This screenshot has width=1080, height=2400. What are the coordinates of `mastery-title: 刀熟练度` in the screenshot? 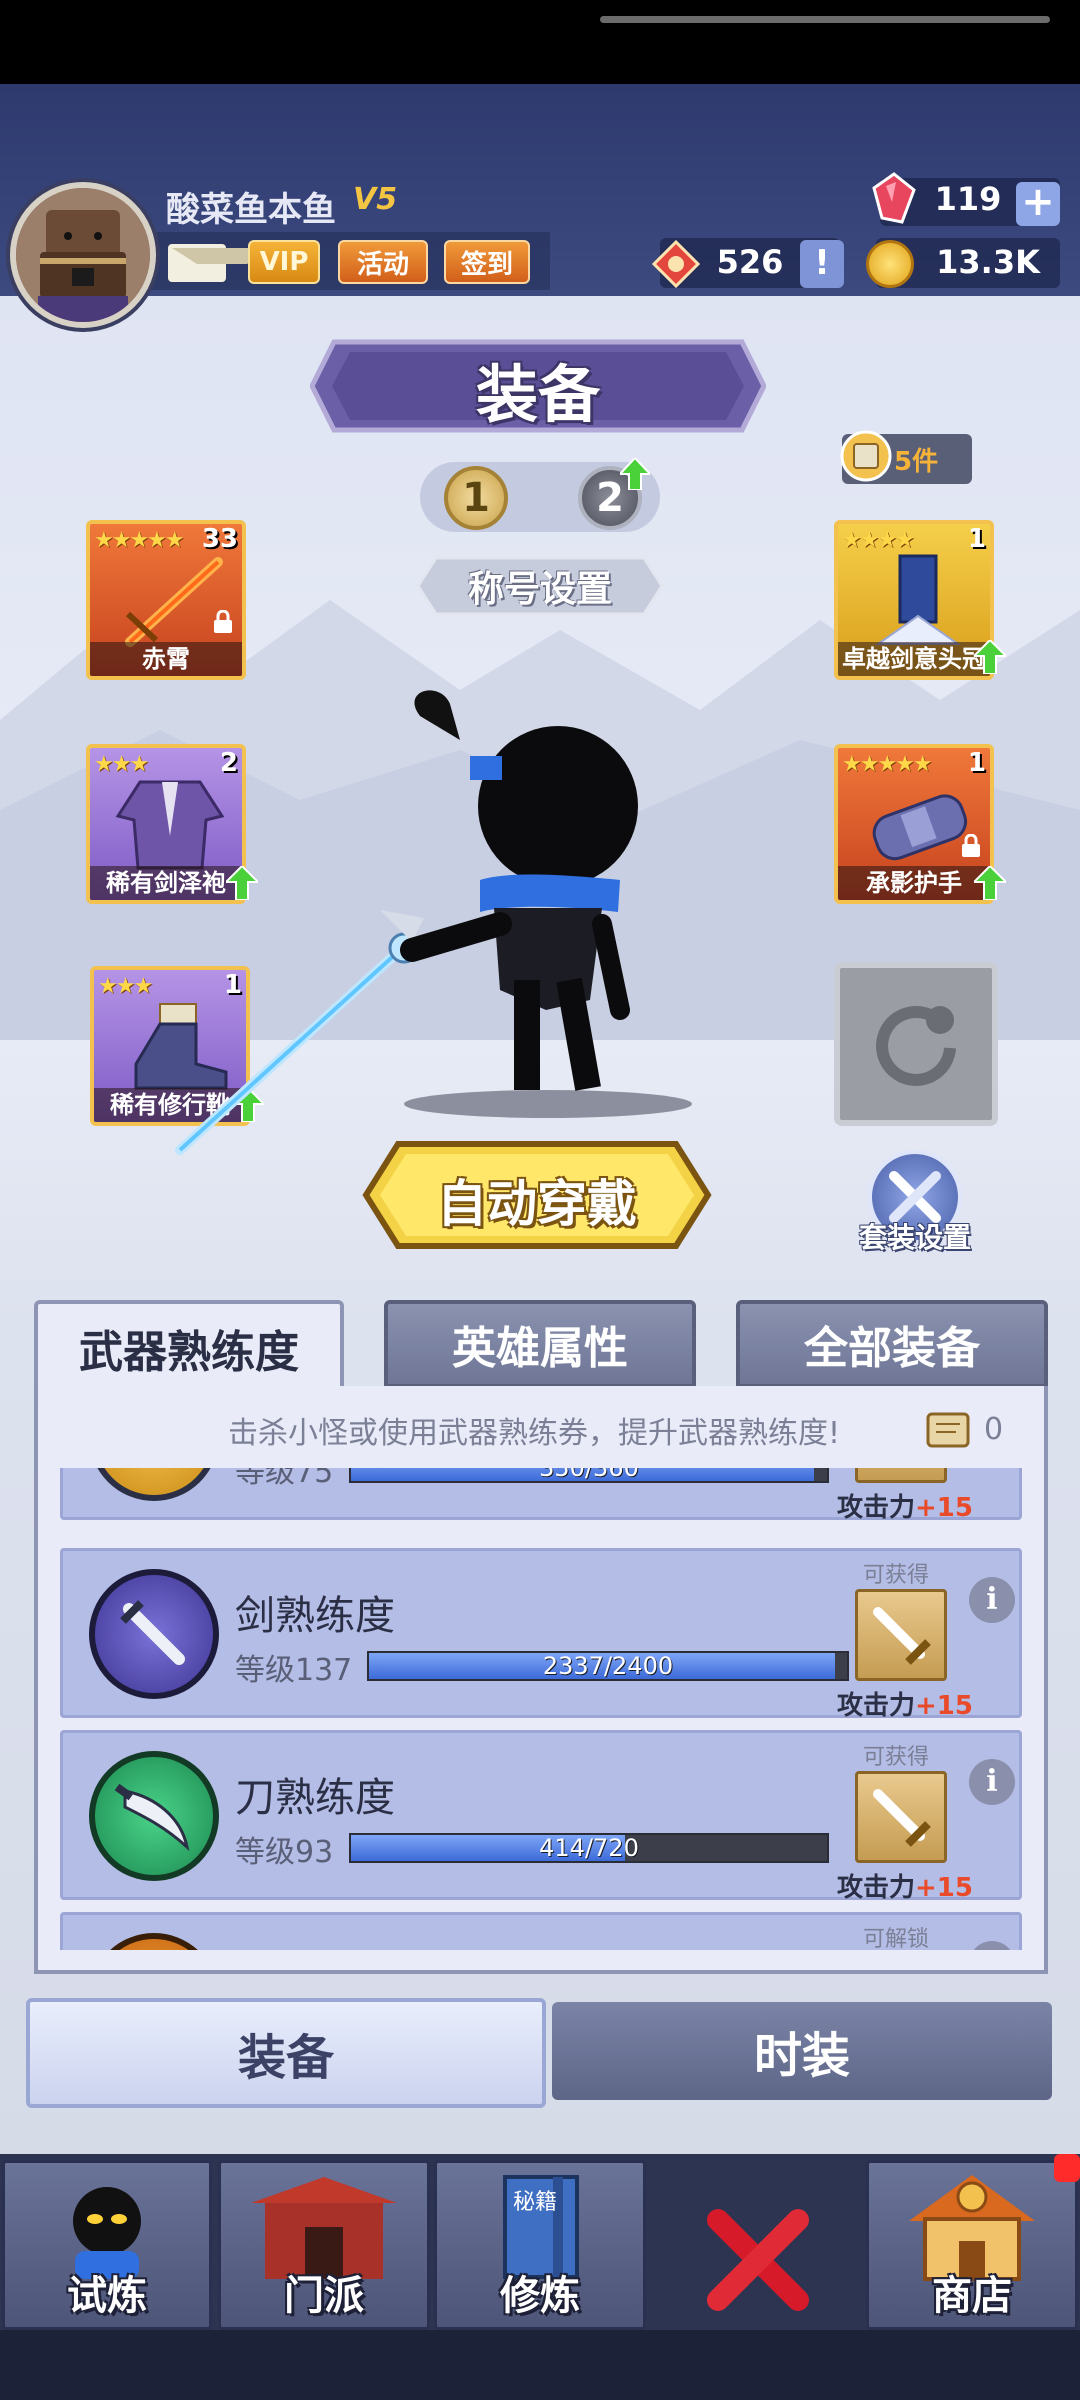 It's located at (315, 1798).